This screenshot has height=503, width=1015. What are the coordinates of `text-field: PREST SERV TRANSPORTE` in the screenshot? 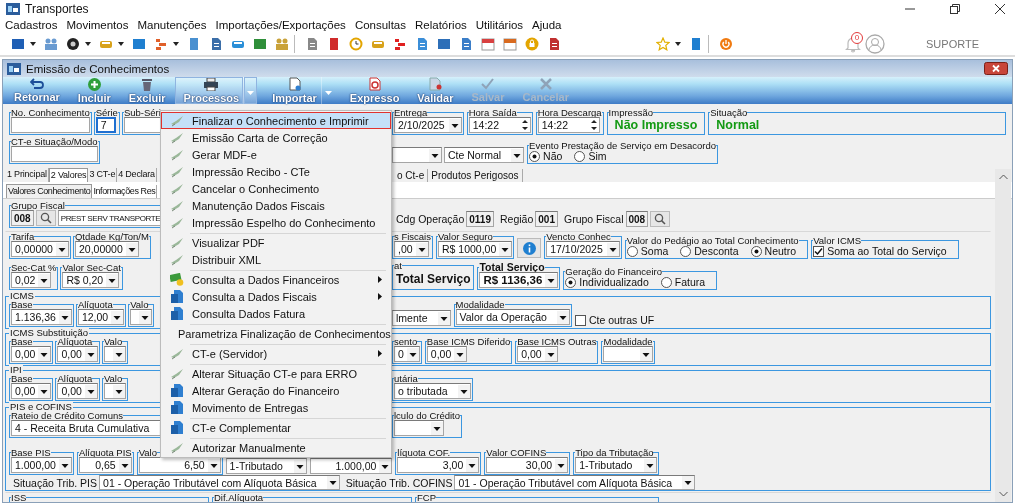 It's located at (109, 218).